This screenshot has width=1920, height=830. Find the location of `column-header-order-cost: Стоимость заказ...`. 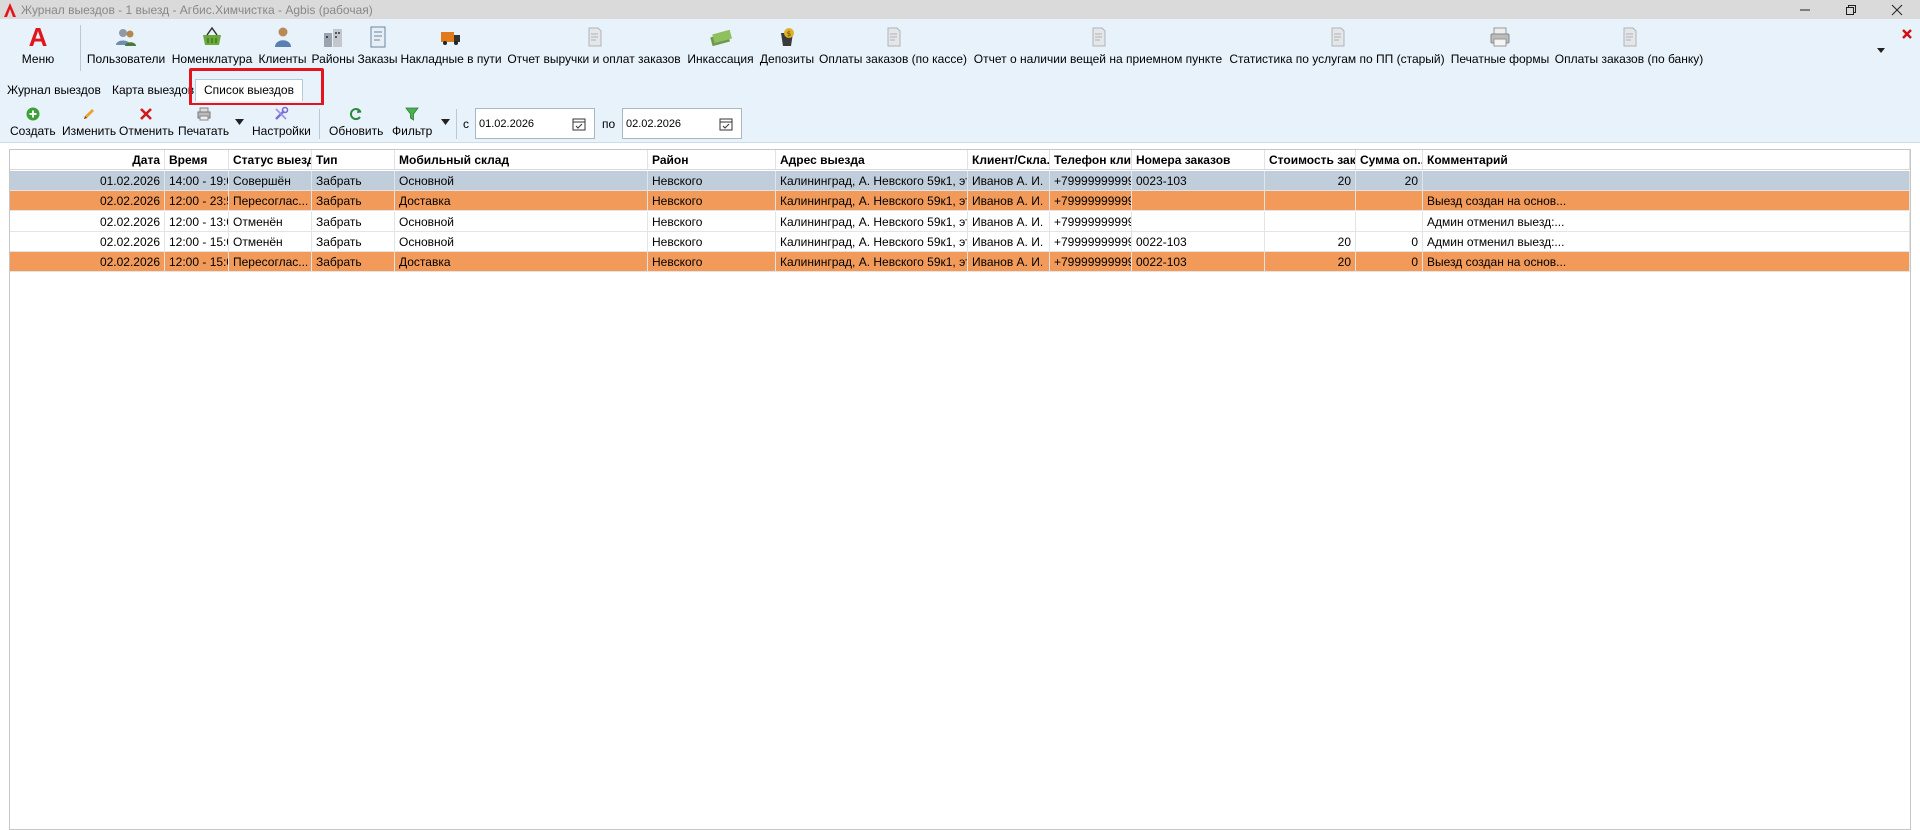

column-header-order-cost: Стоимость заказ... is located at coordinates (1310, 160).